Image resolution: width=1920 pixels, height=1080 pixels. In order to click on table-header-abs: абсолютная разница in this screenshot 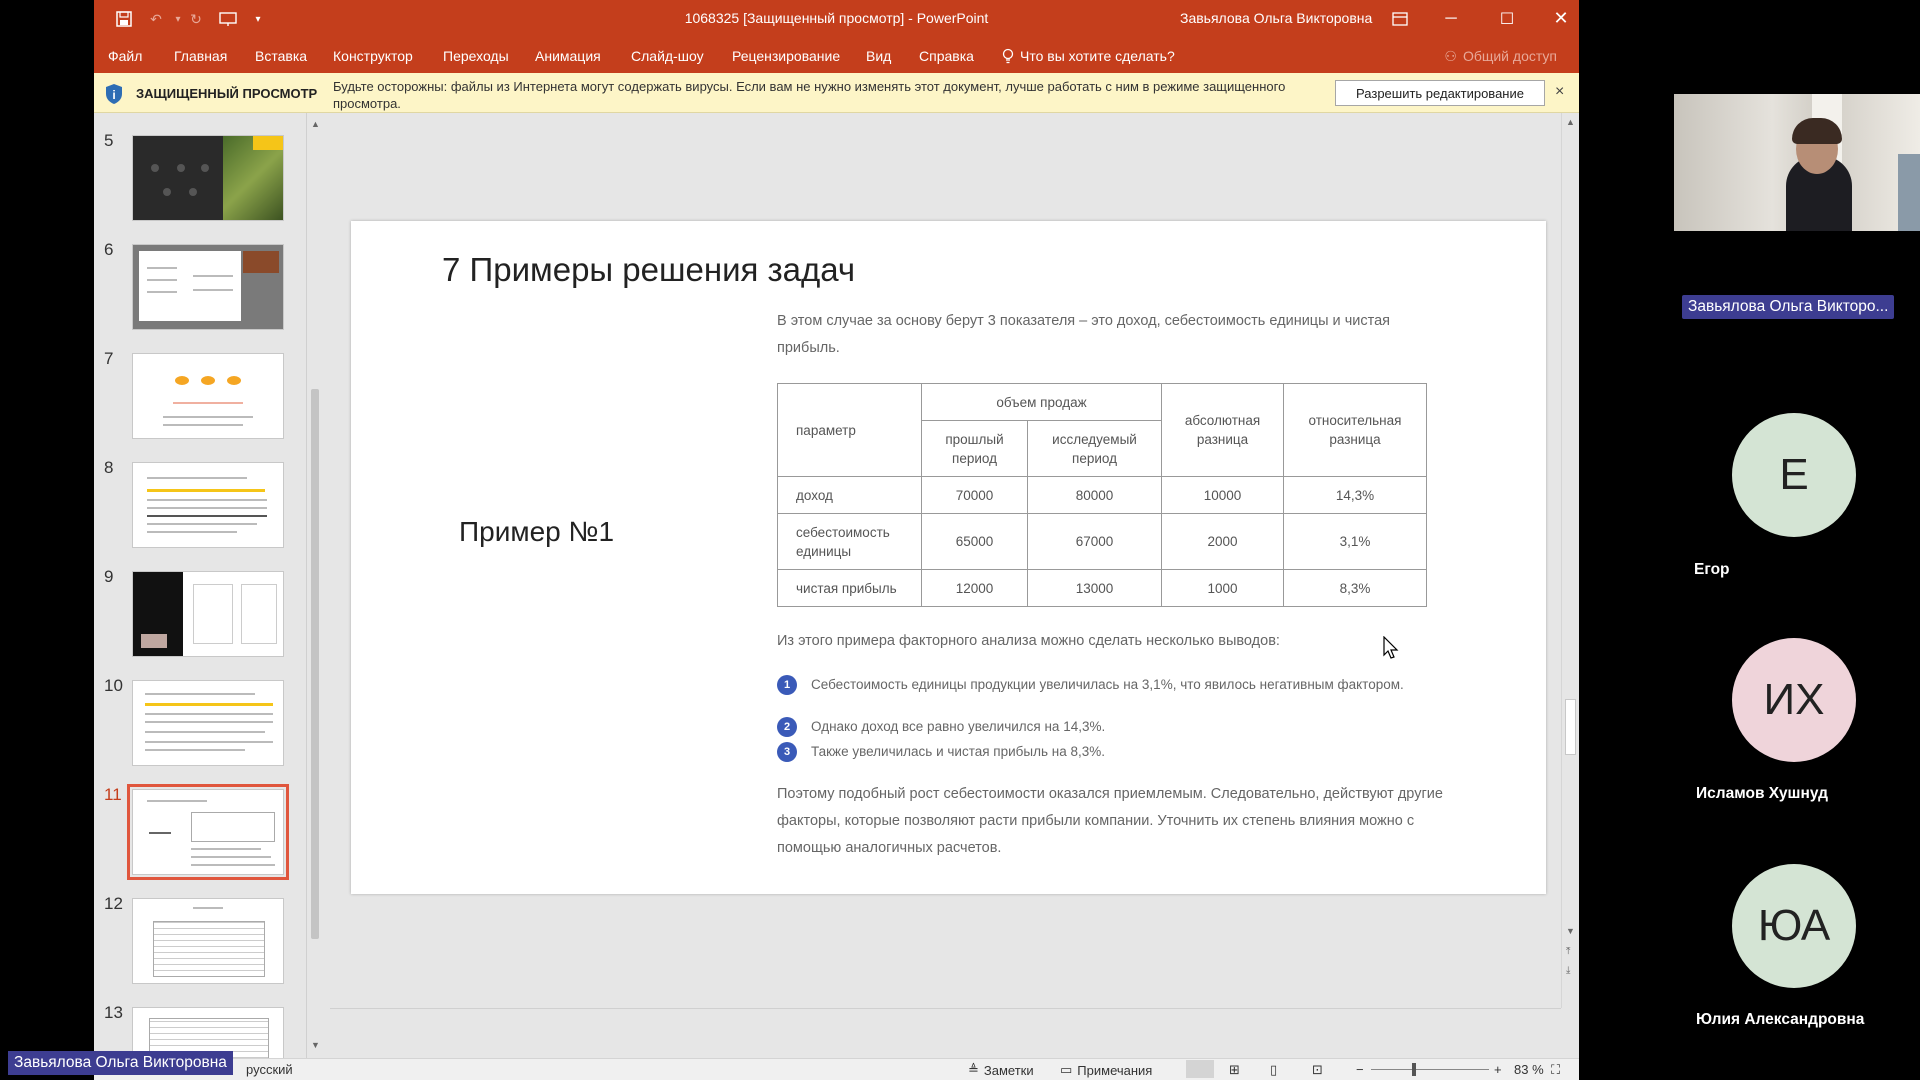, I will do `click(1222, 430)`.